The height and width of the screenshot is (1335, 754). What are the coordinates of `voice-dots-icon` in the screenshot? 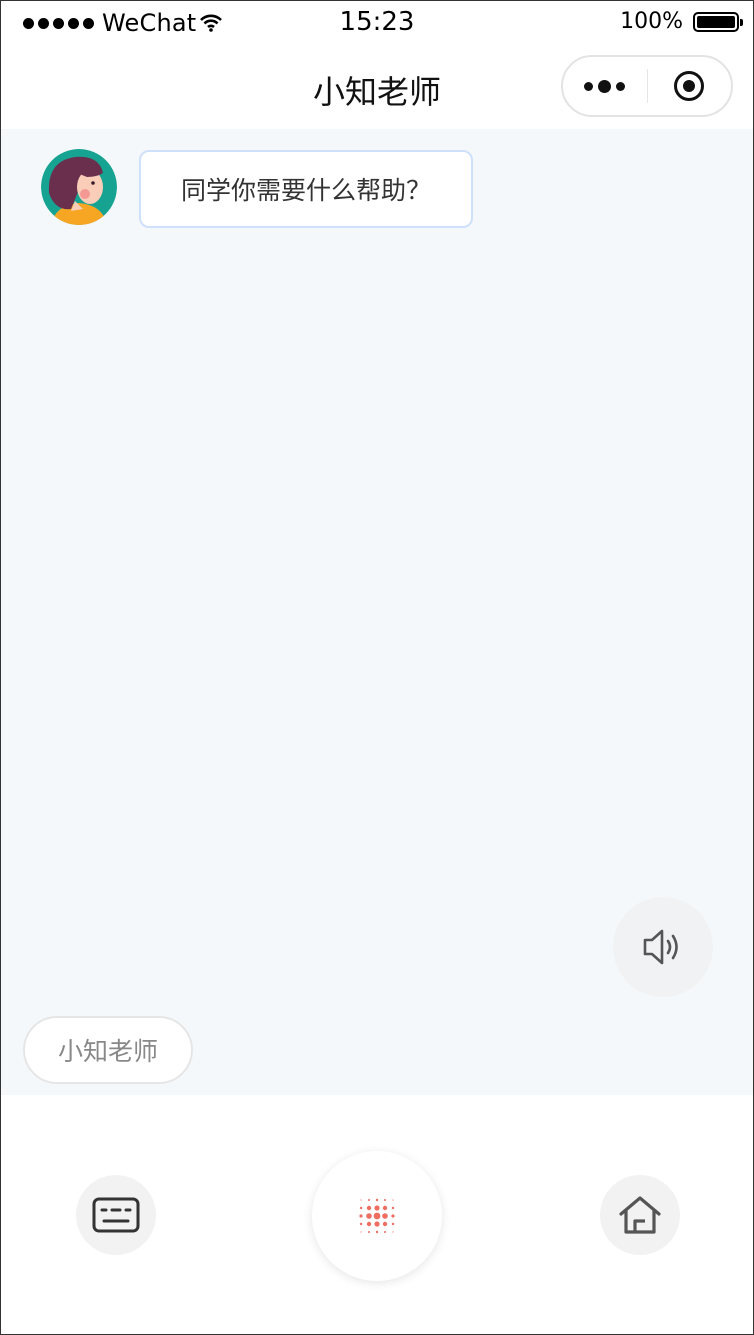 It's located at (377, 1216).